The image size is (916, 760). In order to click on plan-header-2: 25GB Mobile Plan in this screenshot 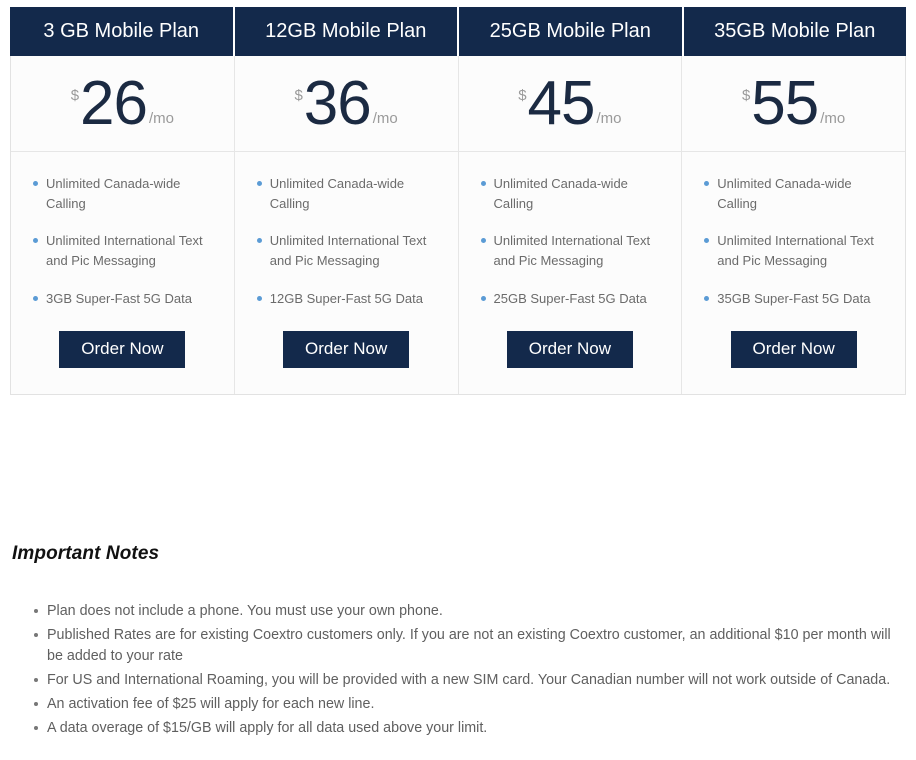, I will do `click(570, 31)`.